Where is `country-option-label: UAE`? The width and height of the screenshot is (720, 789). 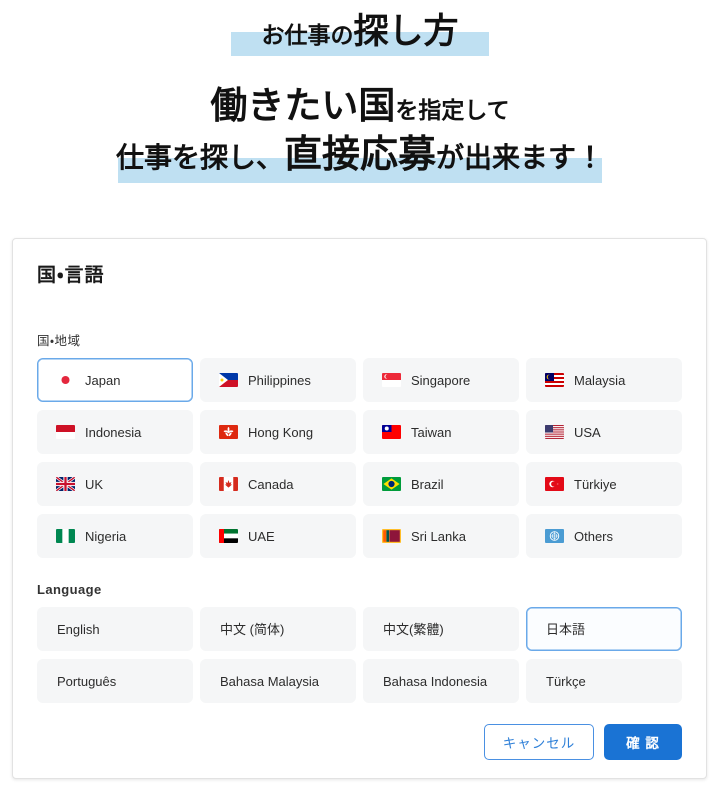 country-option-label: UAE is located at coordinates (261, 536).